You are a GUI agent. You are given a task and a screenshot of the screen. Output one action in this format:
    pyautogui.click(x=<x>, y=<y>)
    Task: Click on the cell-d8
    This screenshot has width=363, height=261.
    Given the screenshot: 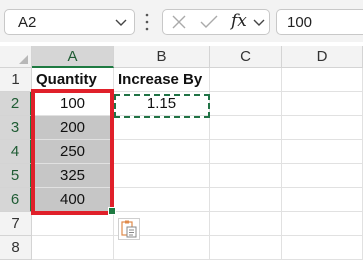 What is the action you would take?
    pyautogui.click(x=322, y=248)
    